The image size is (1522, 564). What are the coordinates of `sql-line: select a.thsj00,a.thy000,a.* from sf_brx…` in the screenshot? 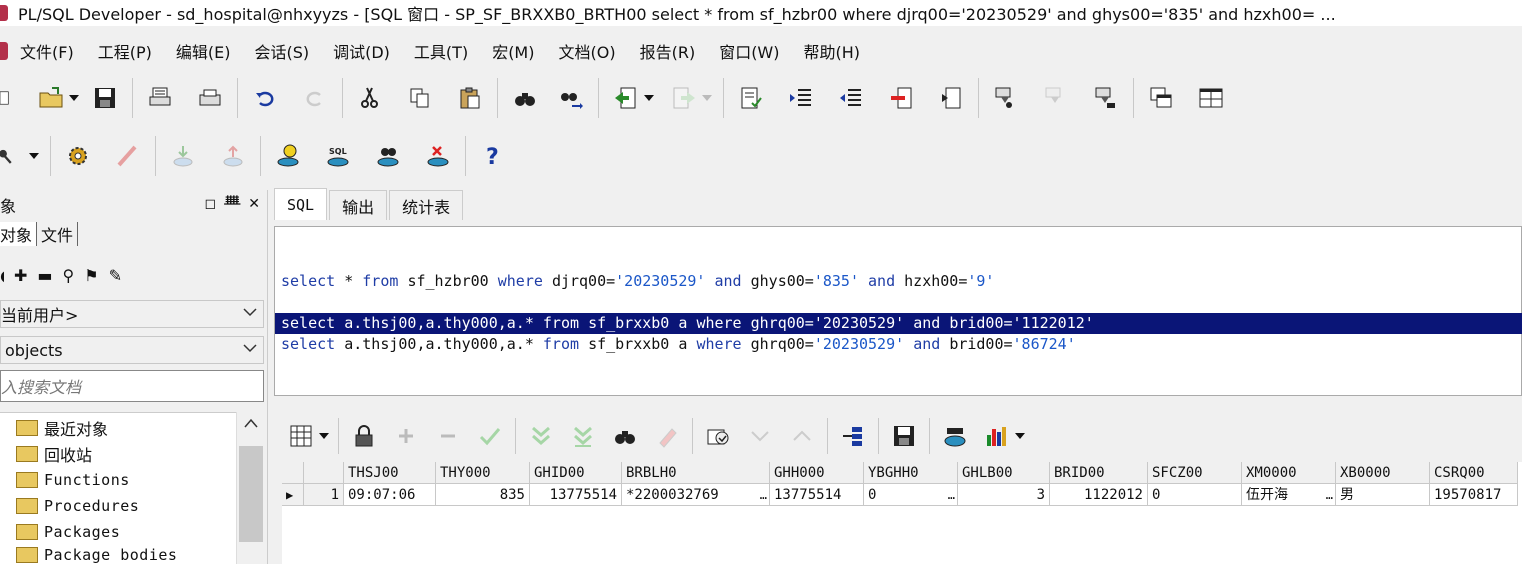 It's located at (898, 344).